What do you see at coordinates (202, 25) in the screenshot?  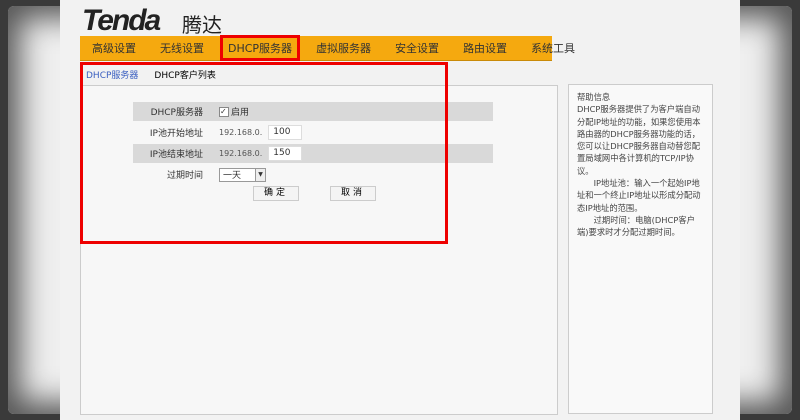 I see `tenda-logo-cn: 腾达` at bounding box center [202, 25].